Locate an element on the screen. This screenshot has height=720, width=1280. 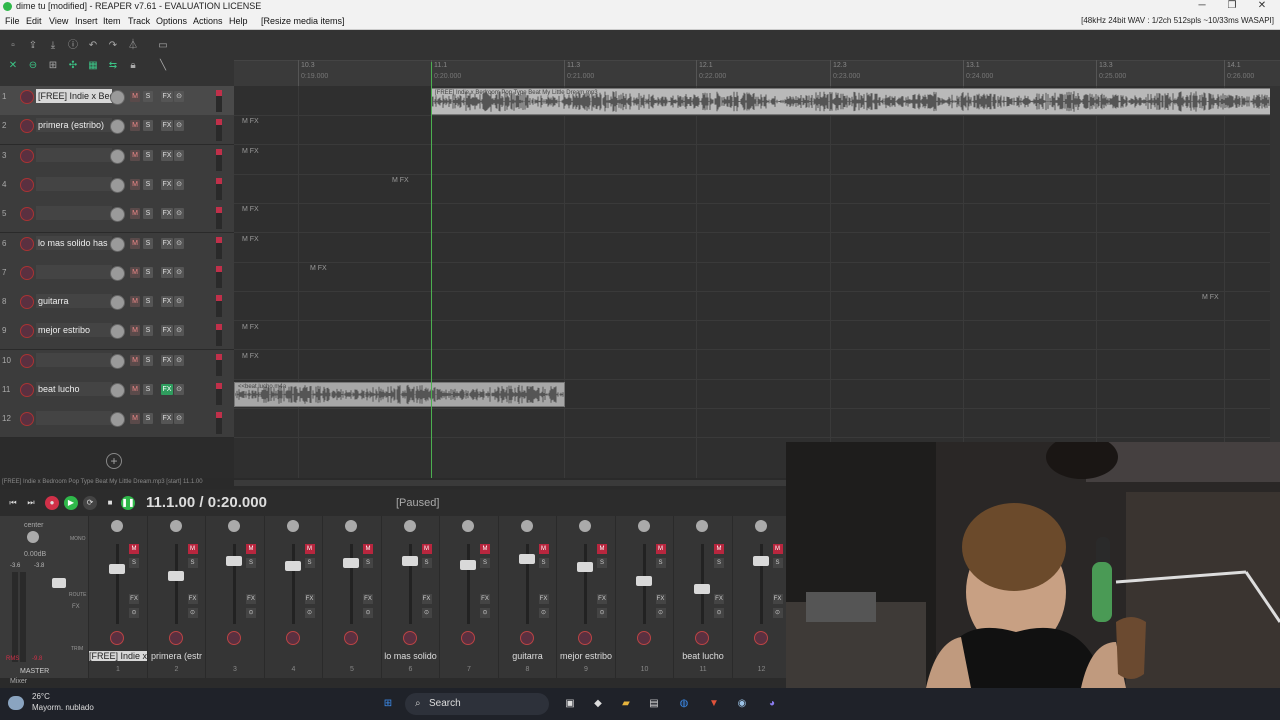
menu-view: View is located at coordinates (58, 21).